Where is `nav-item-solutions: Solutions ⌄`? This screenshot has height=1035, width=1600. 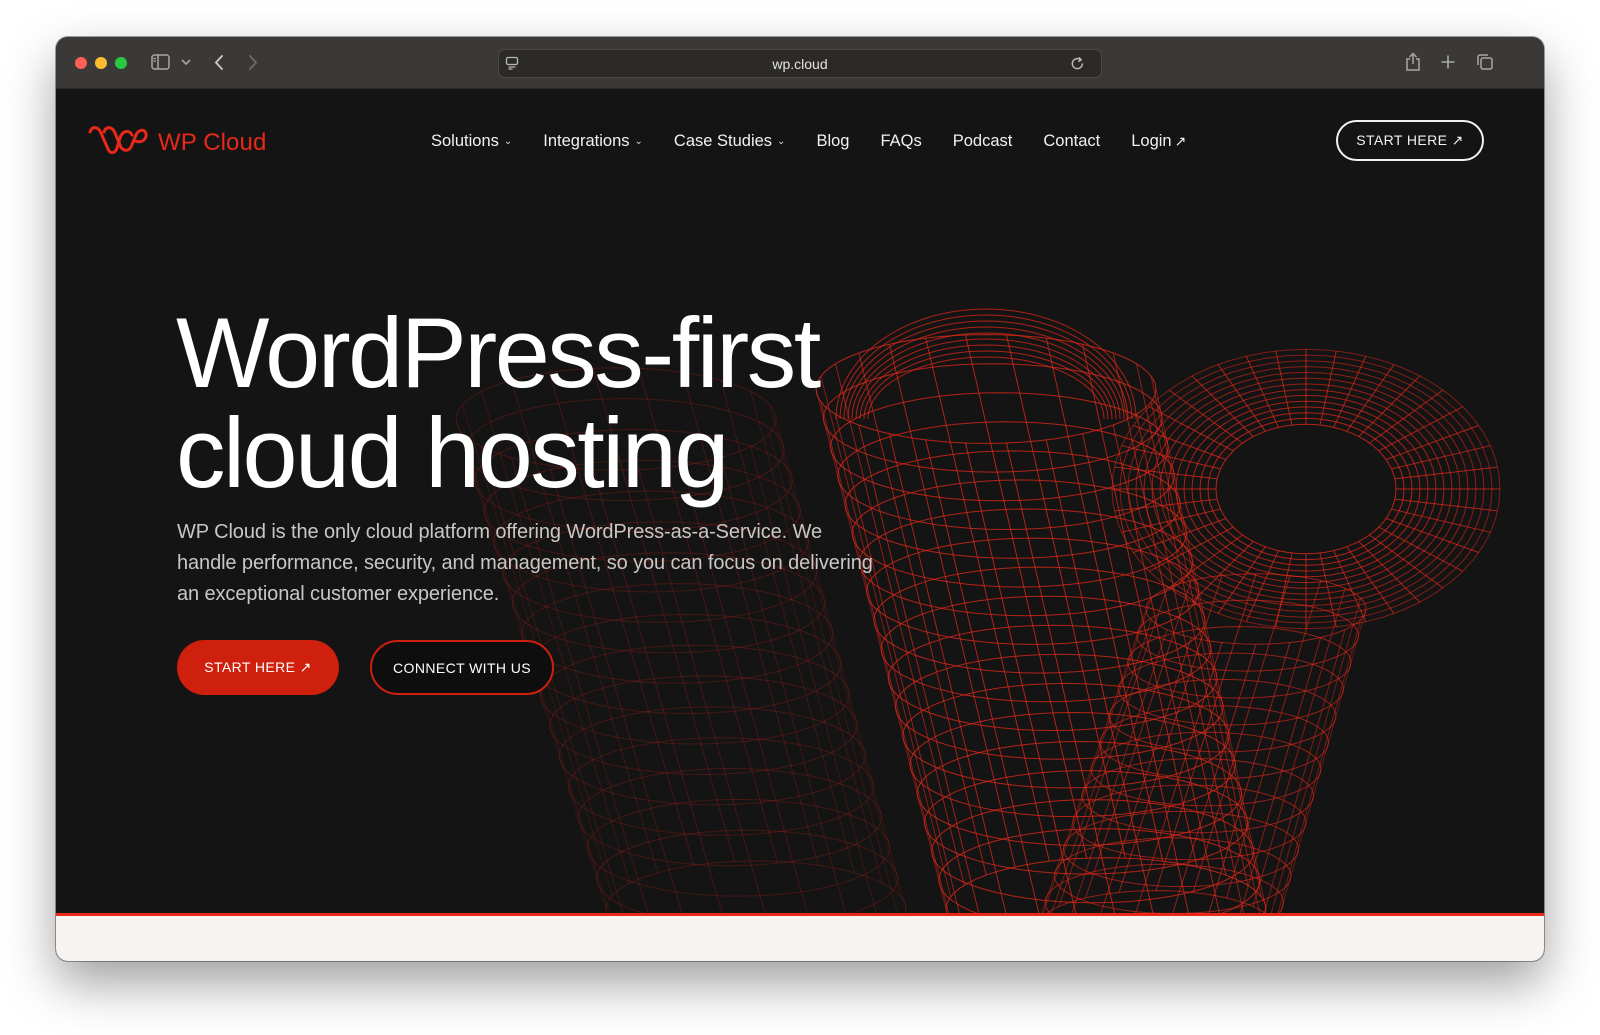 nav-item-solutions: Solutions ⌄ is located at coordinates (471, 141).